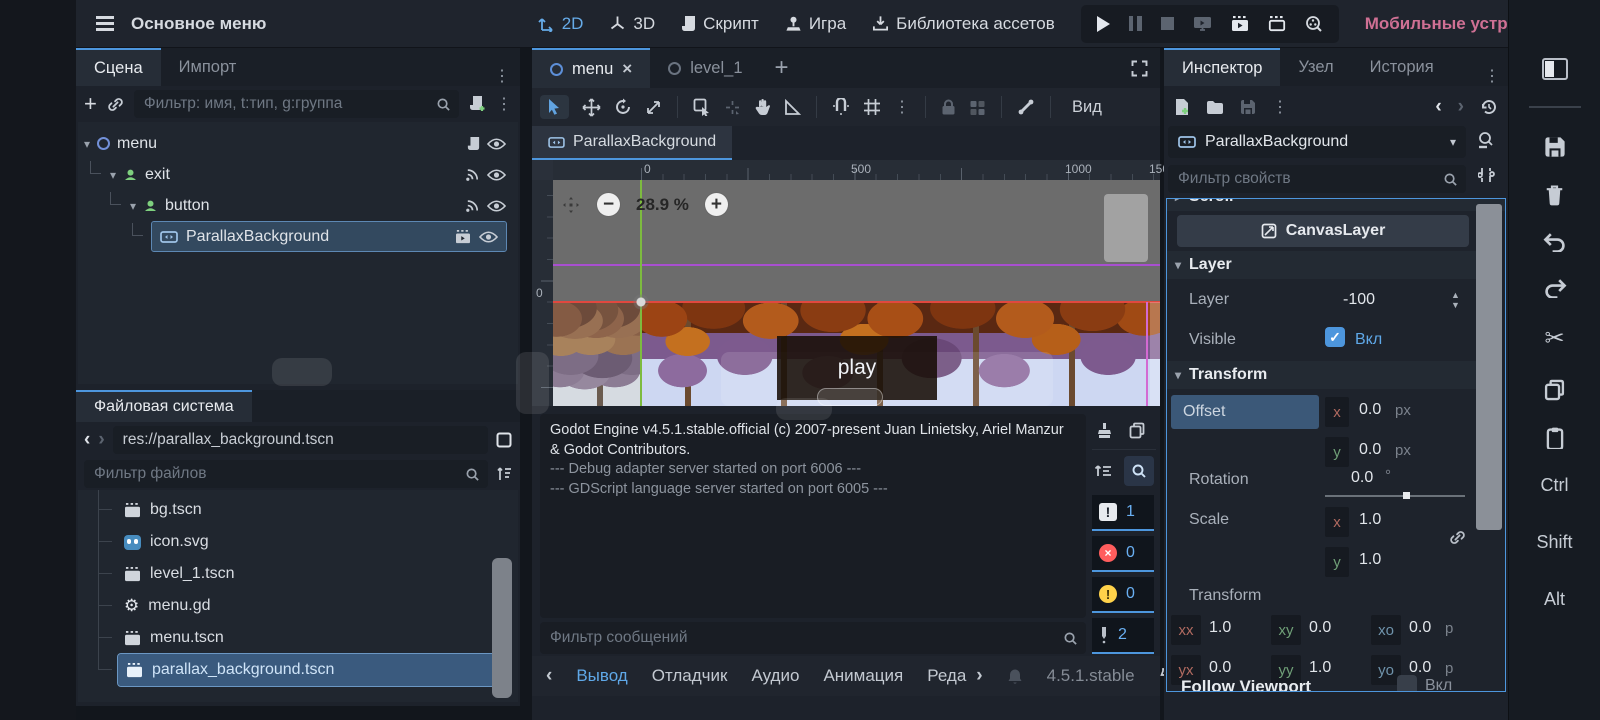 The image size is (1600, 720). What do you see at coordinates (902, 107) in the screenshot?
I see `snap-options-icon: ⋮` at bounding box center [902, 107].